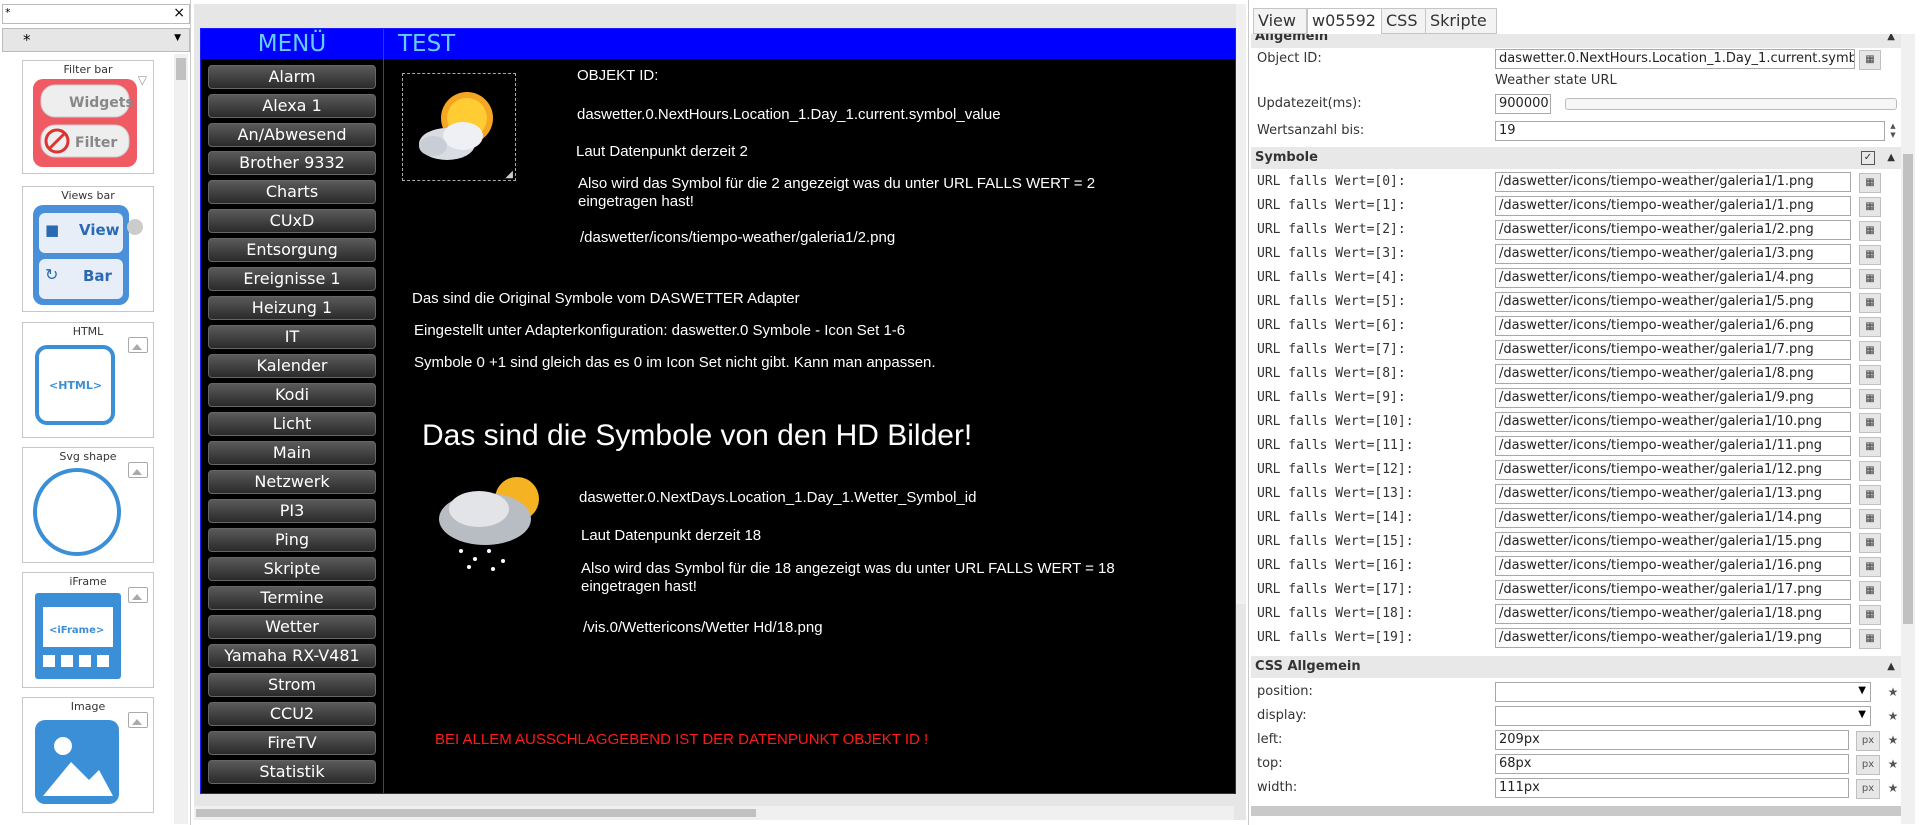 Image resolution: width=1920 pixels, height=825 pixels. I want to click on selected-weather-widget: ◢, so click(459, 127).